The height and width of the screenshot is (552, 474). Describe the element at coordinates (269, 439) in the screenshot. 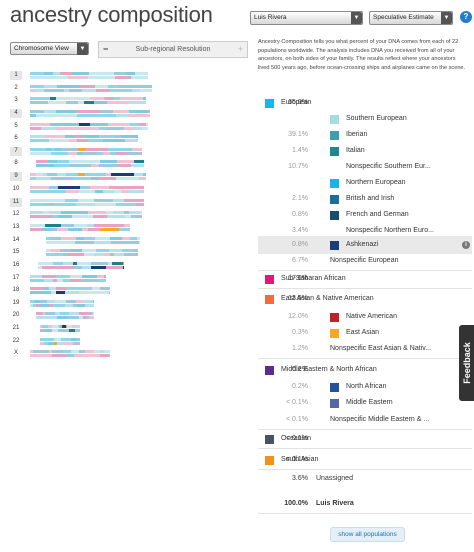

I see `population-swatch` at that location.